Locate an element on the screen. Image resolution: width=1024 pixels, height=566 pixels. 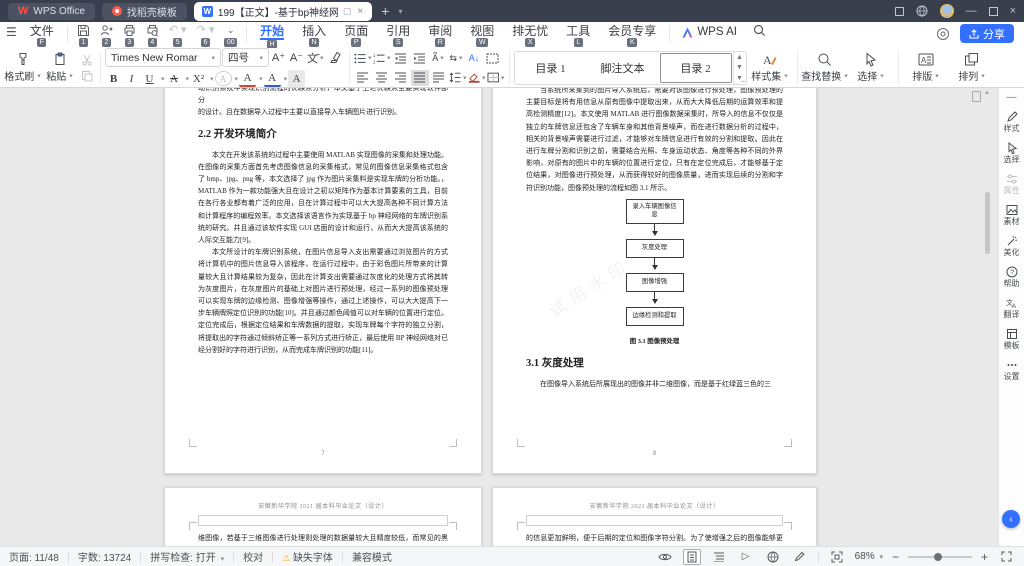
appearance-icon is located at coordinates (943, 34).